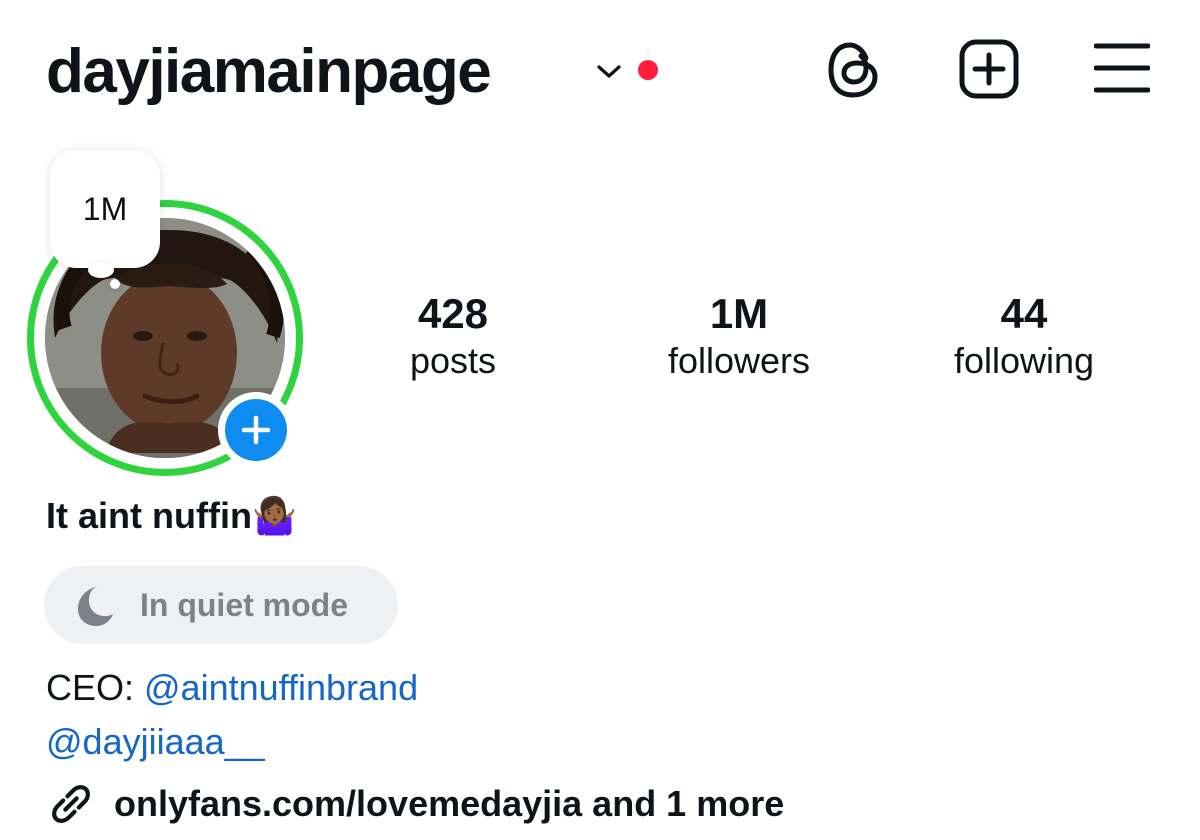 The width and height of the screenshot is (1200, 840). Describe the element at coordinates (453, 360) in the screenshot. I see `posts-label: posts` at that location.